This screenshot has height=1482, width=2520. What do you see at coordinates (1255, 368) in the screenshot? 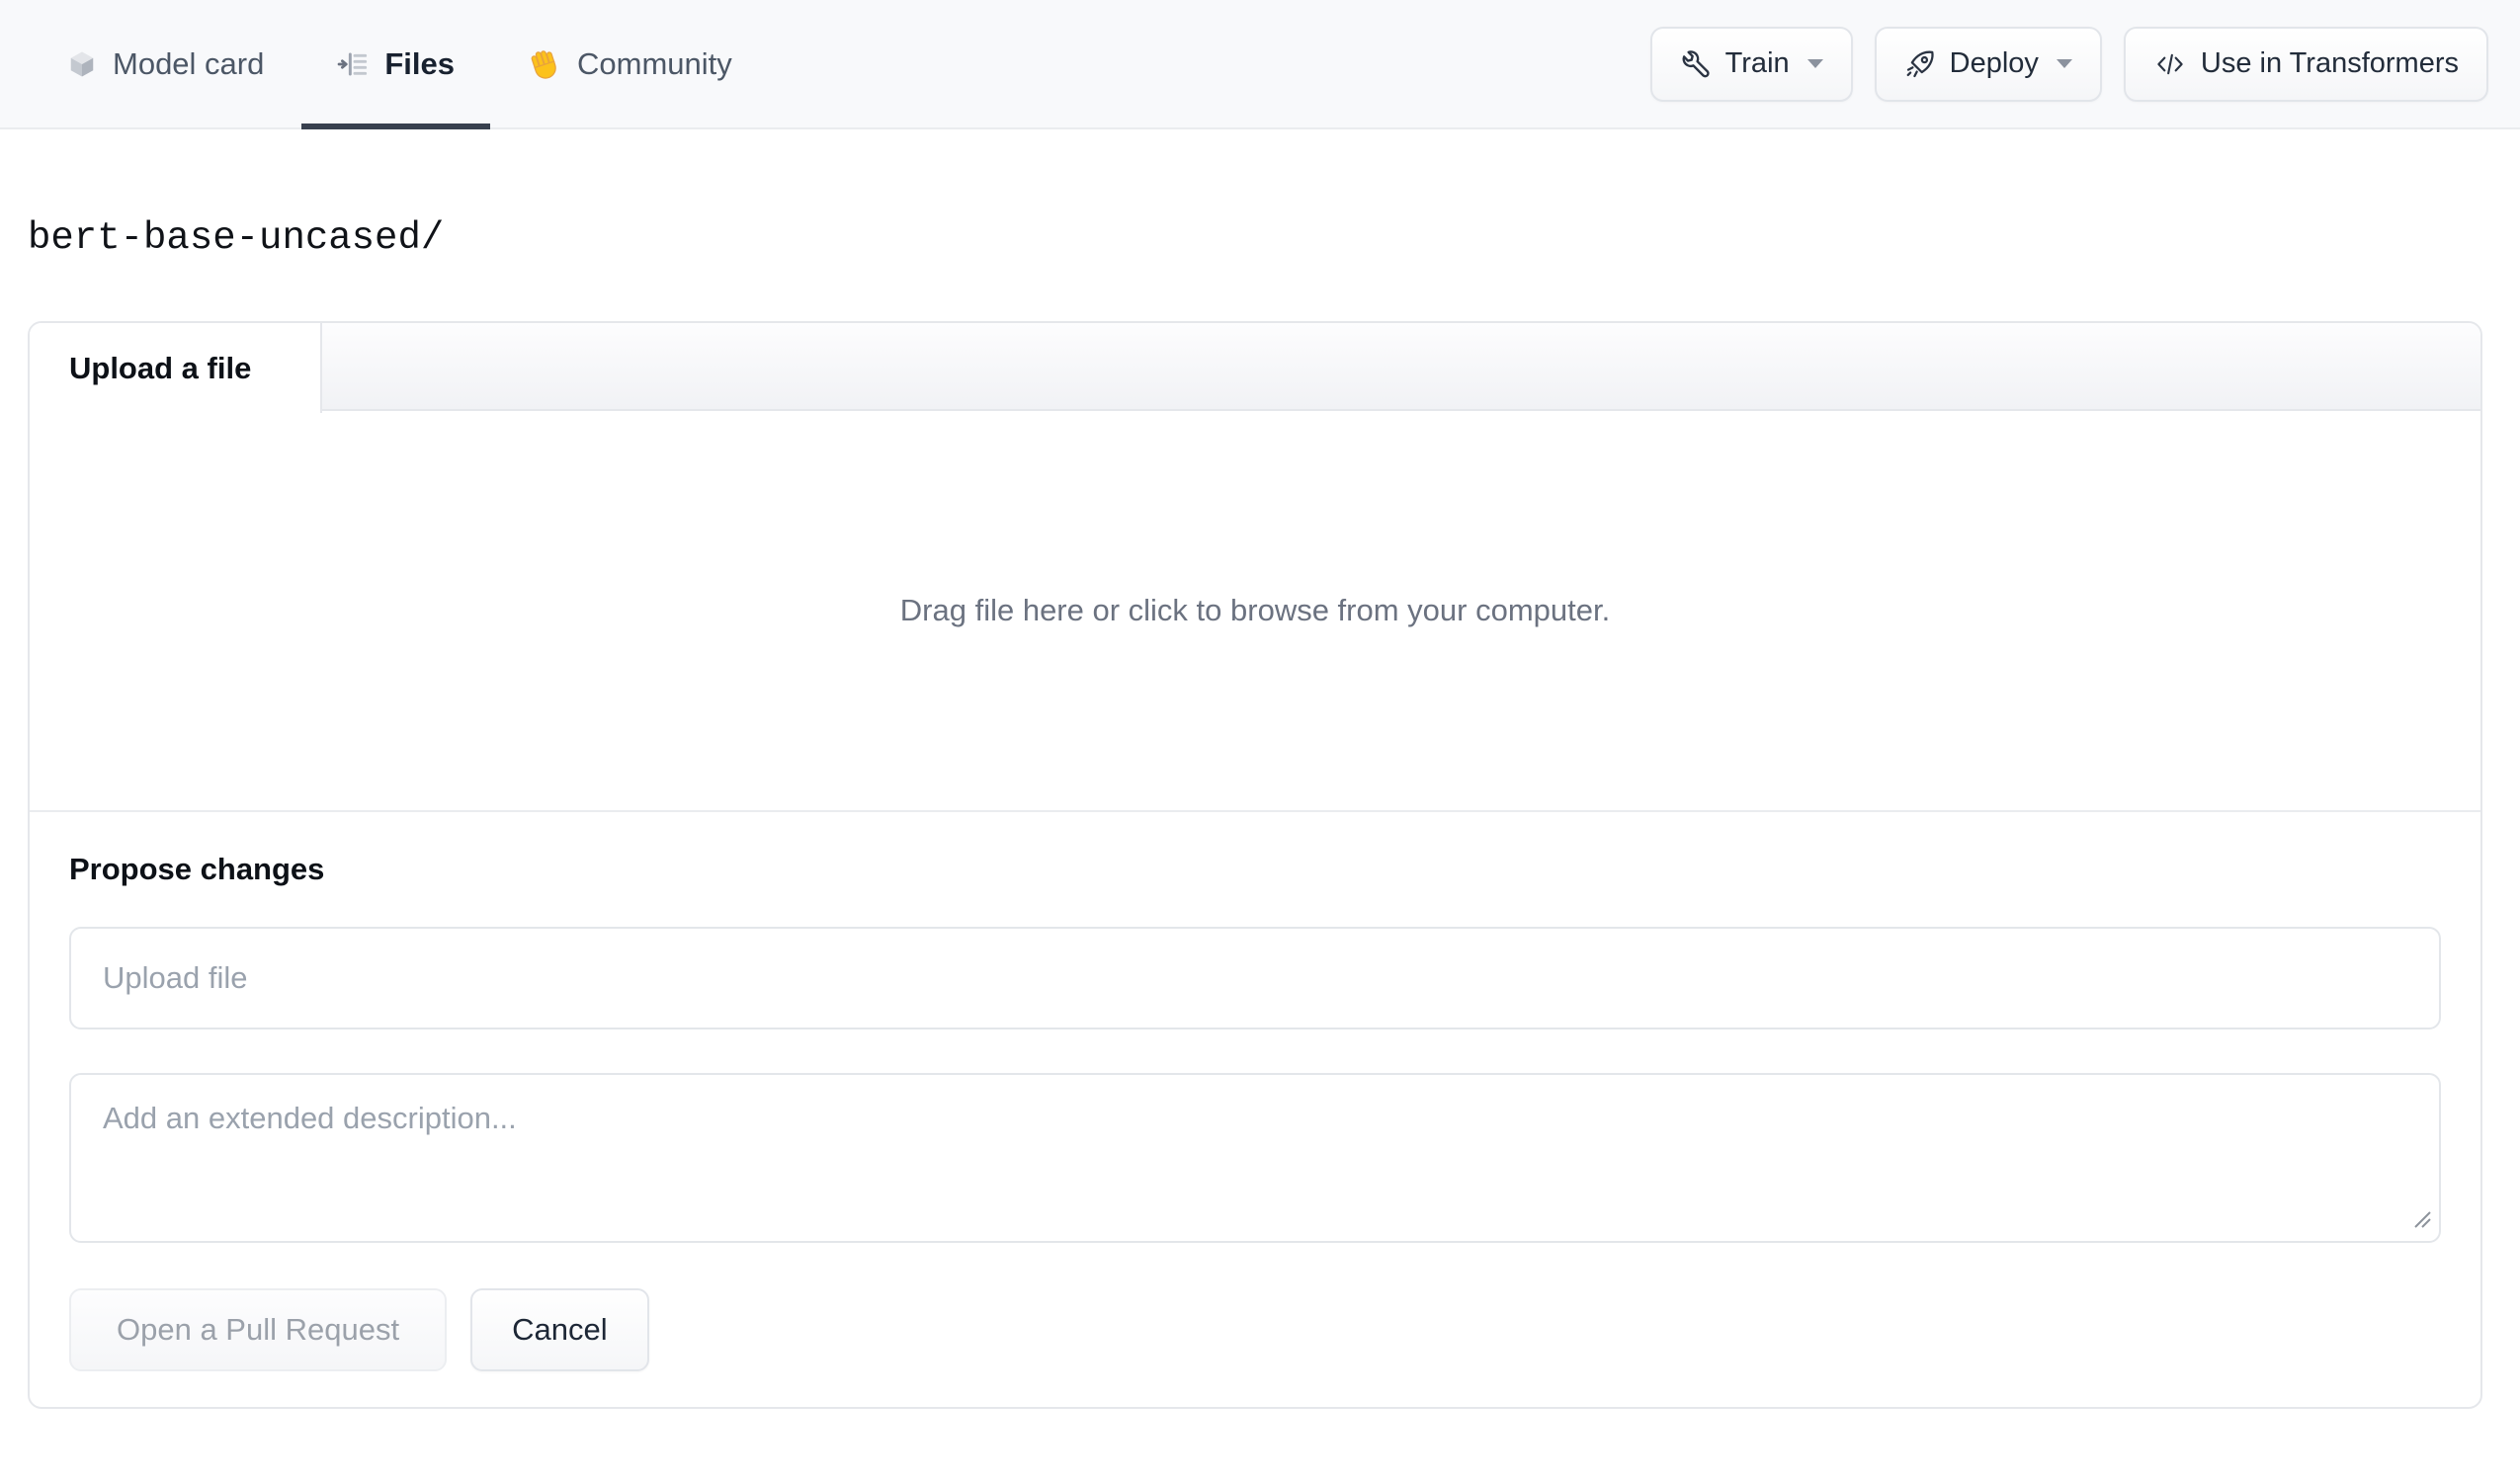
I see `upload-card-tabbar: Upload a file` at bounding box center [1255, 368].